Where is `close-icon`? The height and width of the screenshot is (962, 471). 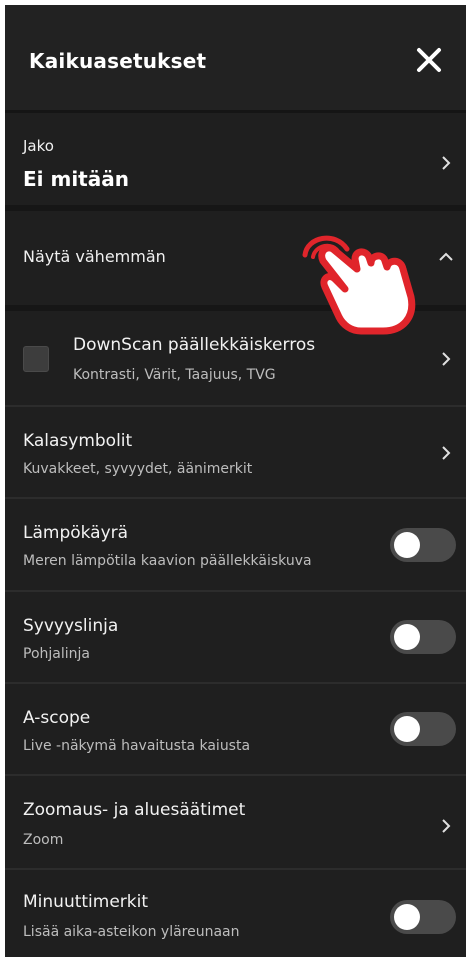
close-icon is located at coordinates (429, 60).